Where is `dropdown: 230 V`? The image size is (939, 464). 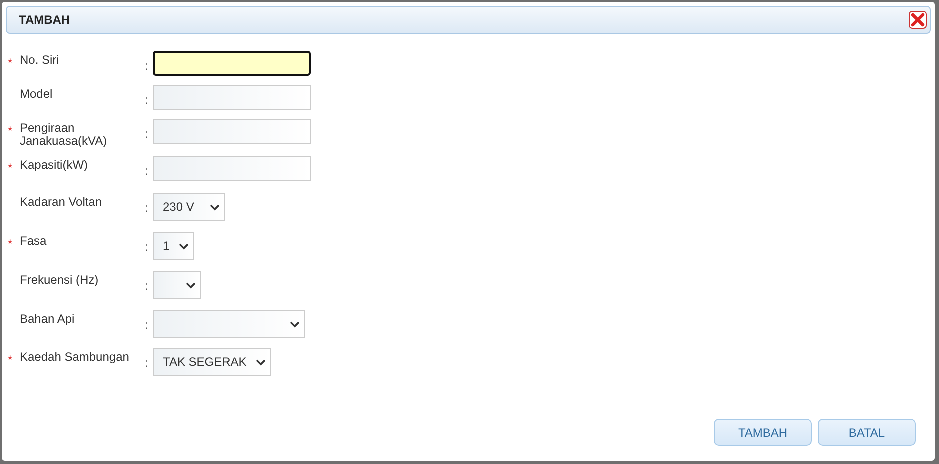
dropdown: 230 V is located at coordinates (189, 207).